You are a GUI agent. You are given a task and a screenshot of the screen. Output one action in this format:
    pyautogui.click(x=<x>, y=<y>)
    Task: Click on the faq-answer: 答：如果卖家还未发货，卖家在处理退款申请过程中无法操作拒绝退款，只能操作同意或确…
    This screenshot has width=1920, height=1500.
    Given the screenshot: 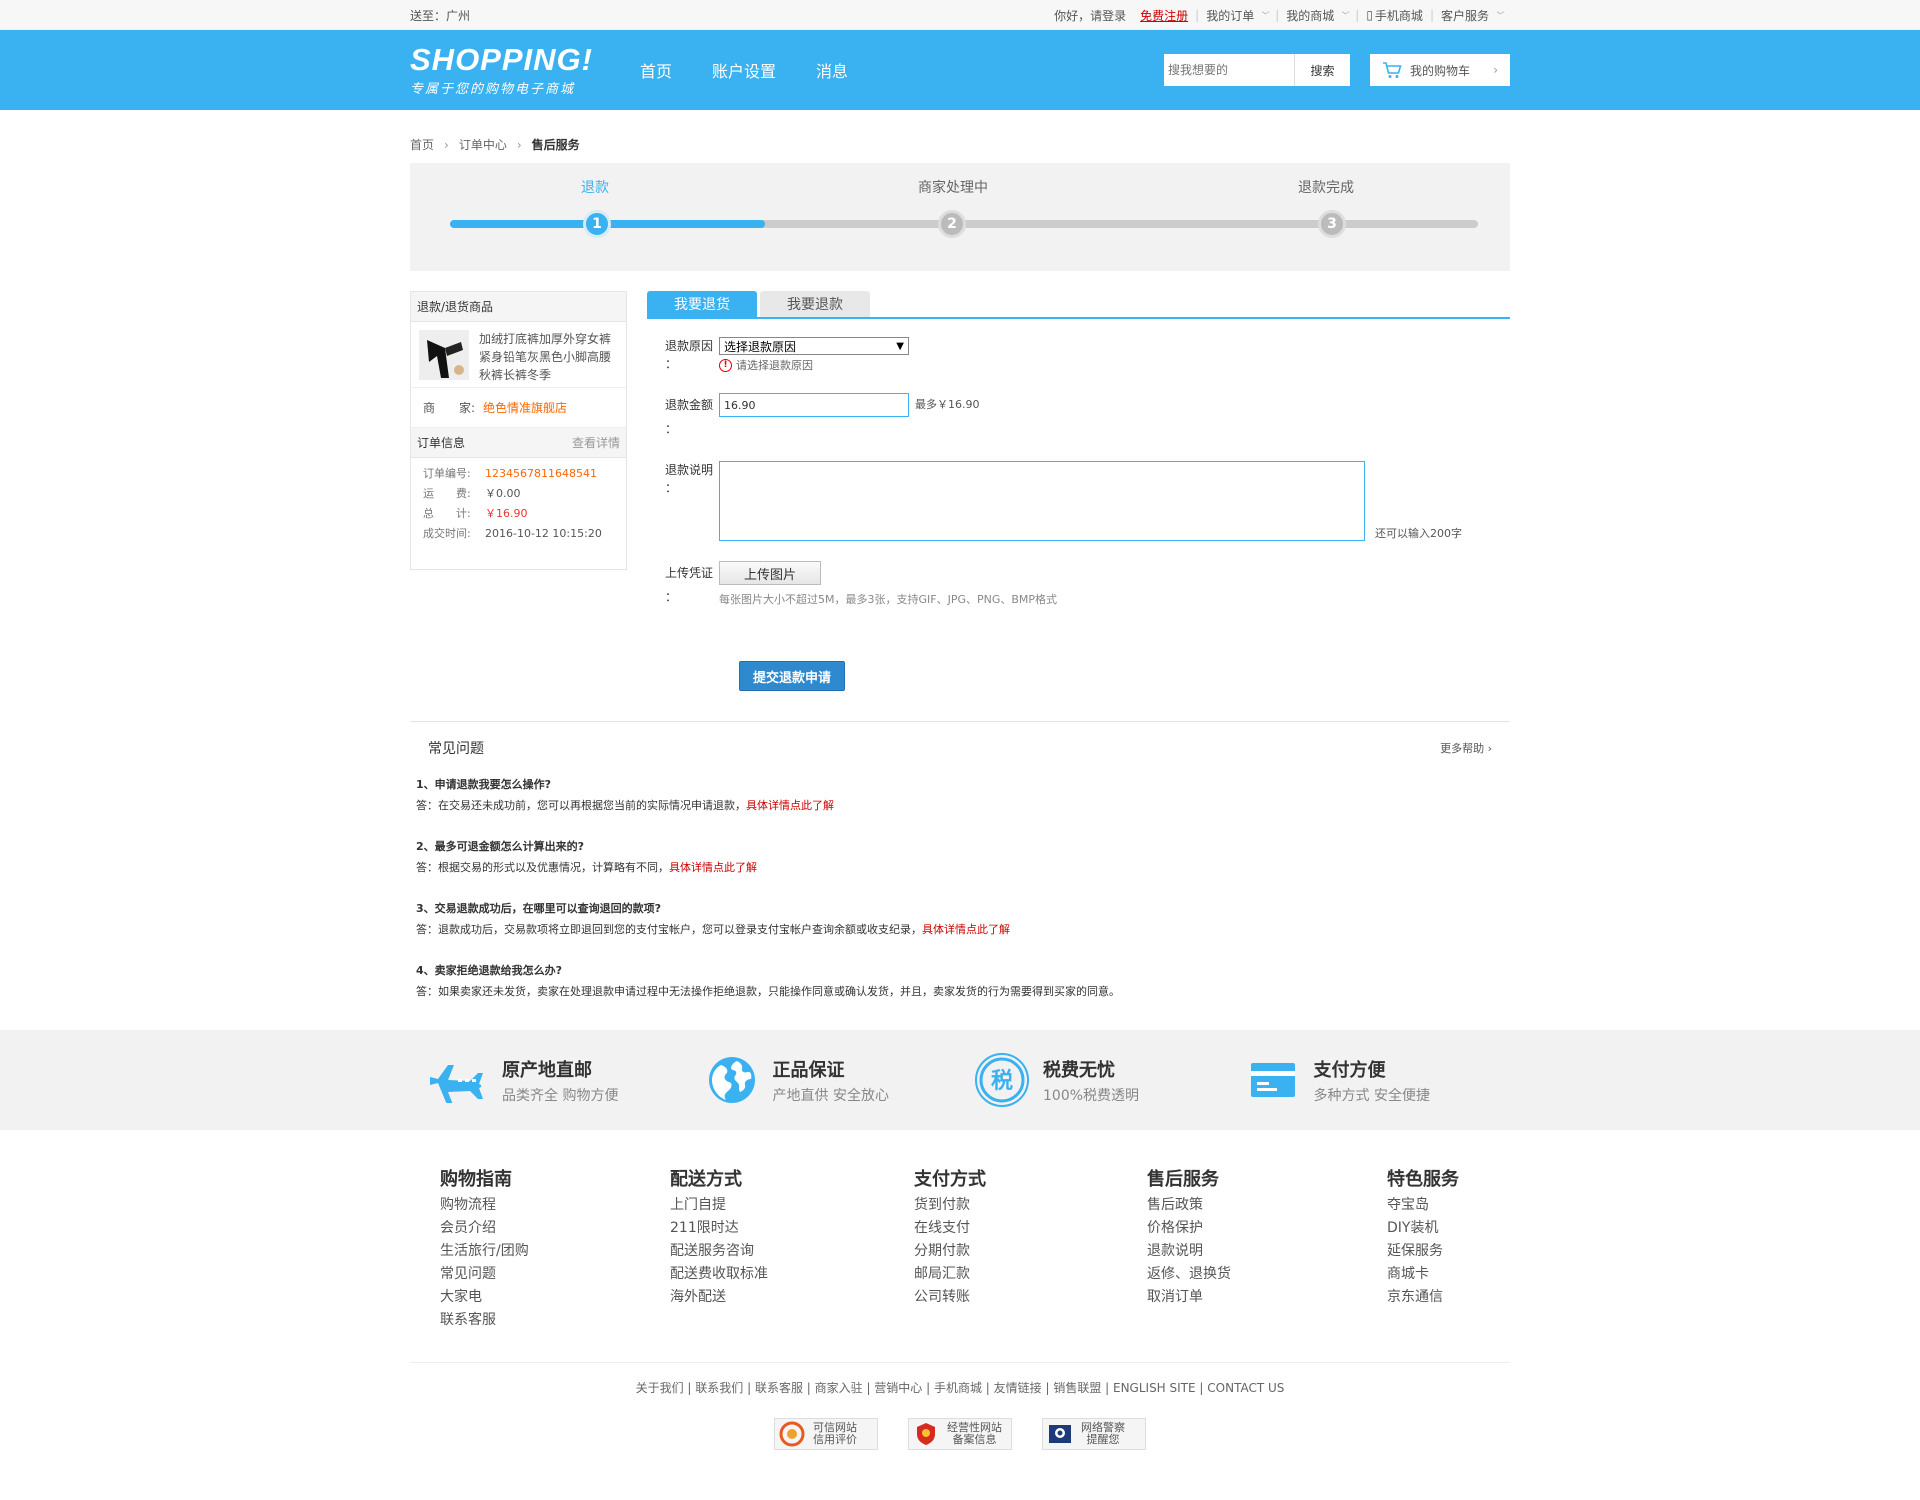 What is the action you would take?
    pyautogui.click(x=960, y=991)
    